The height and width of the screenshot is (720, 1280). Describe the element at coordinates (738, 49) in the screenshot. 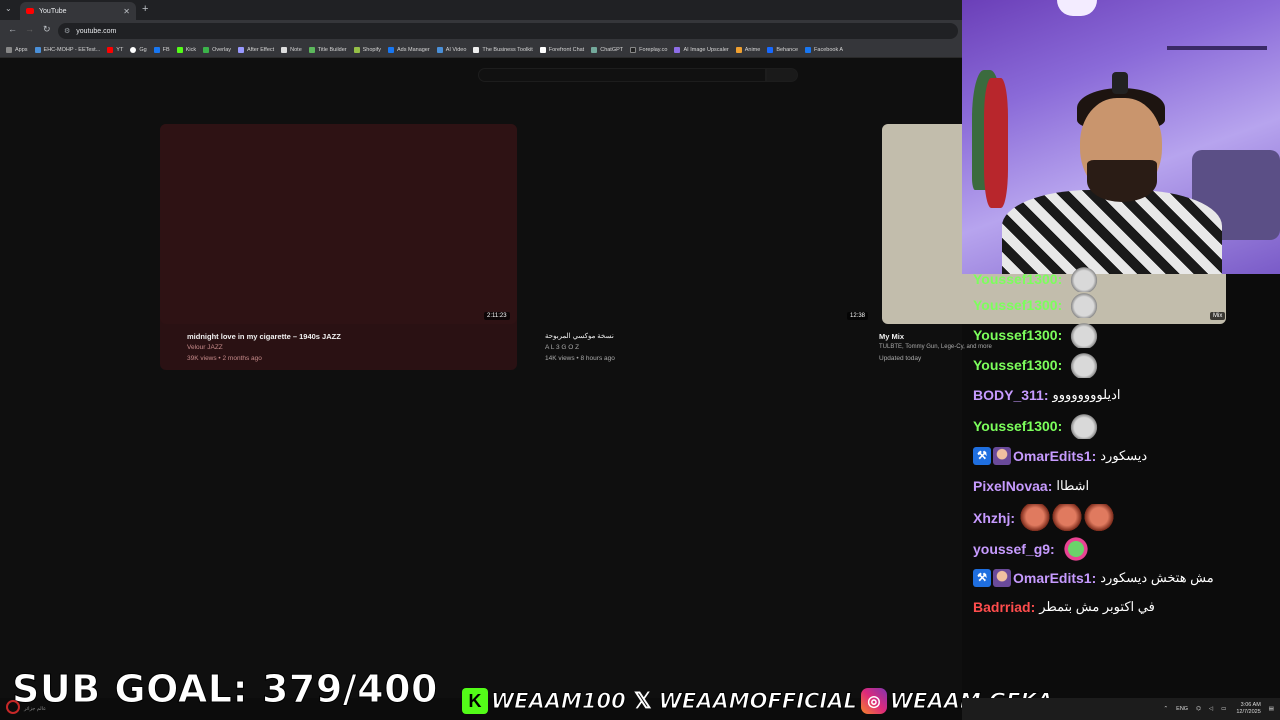

I see `anime-icon` at that location.